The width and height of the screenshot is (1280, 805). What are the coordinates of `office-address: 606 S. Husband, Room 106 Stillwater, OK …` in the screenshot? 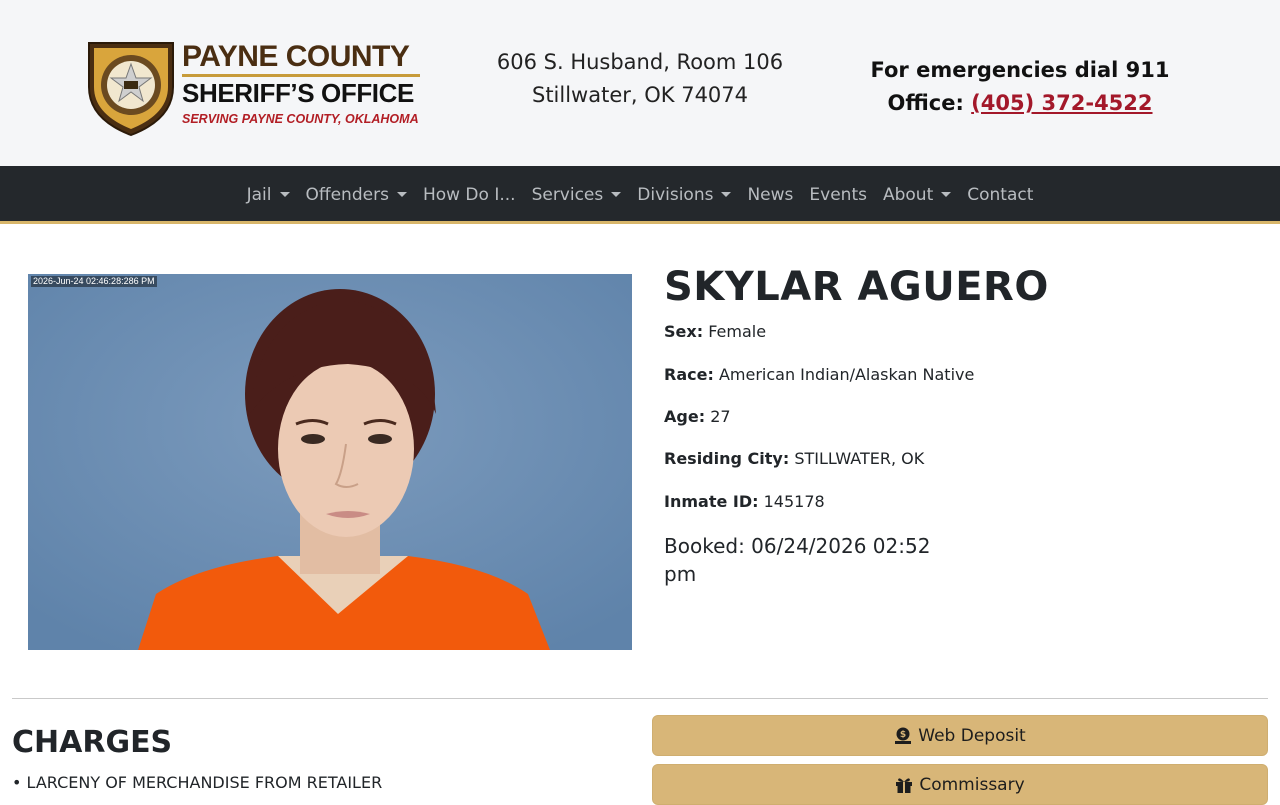 It's located at (640, 79).